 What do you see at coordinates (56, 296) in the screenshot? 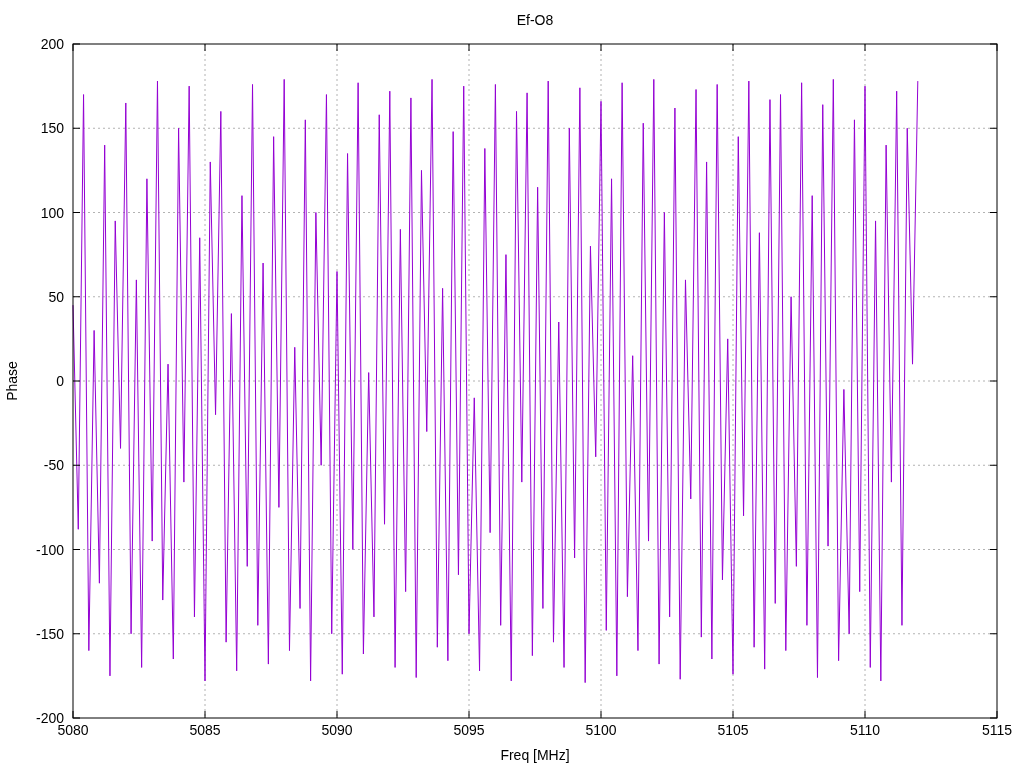
I see `y-tick-label: 50` at bounding box center [56, 296].